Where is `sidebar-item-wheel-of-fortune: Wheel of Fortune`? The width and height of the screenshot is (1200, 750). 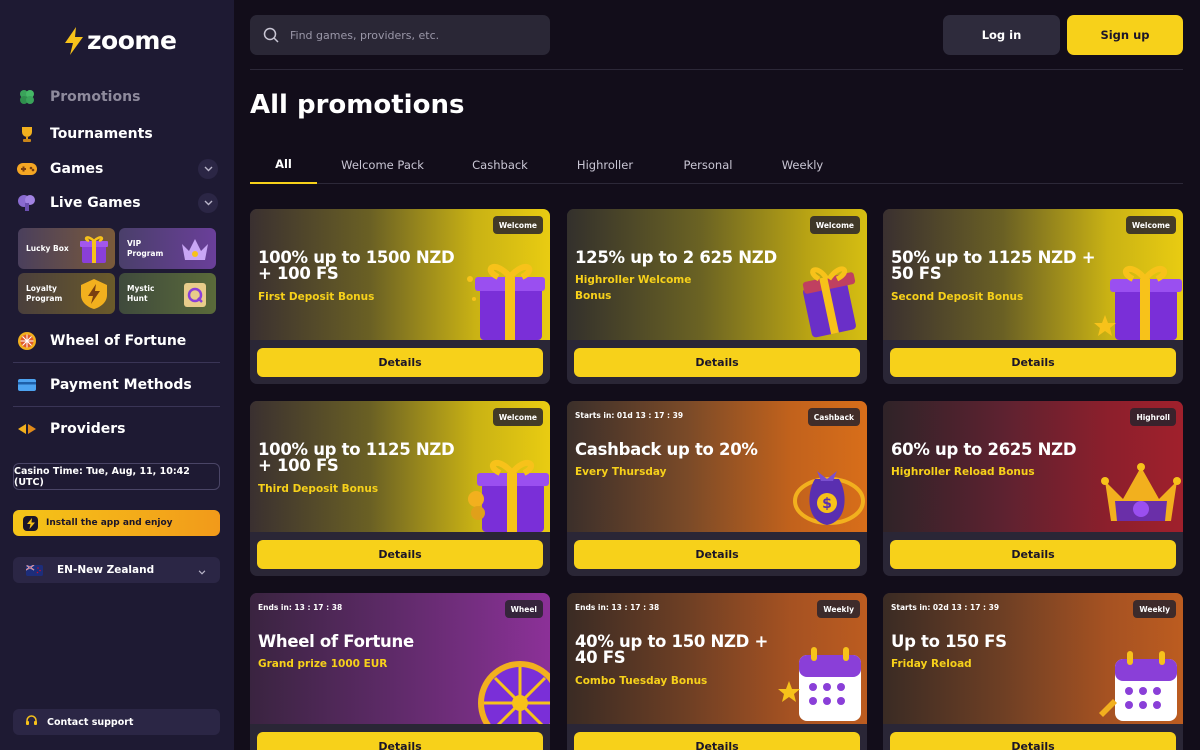 sidebar-item-wheel-of-fortune: Wheel of Fortune is located at coordinates (101, 341).